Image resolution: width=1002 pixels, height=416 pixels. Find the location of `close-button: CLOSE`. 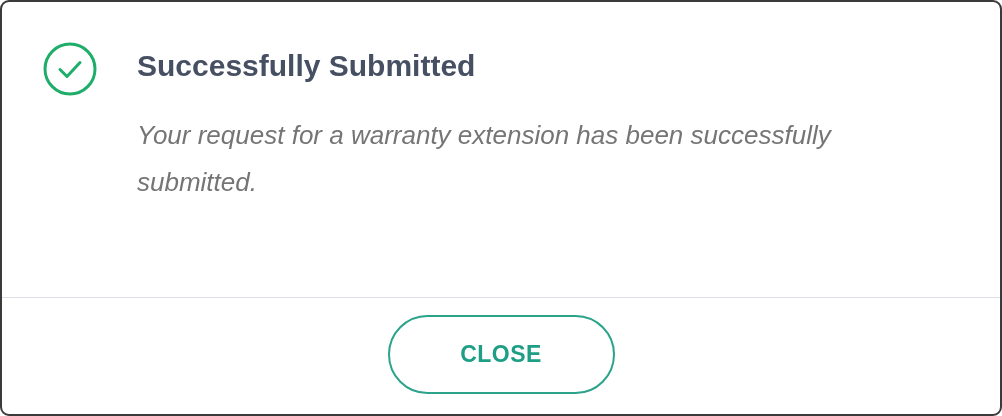

close-button: CLOSE is located at coordinates (501, 354).